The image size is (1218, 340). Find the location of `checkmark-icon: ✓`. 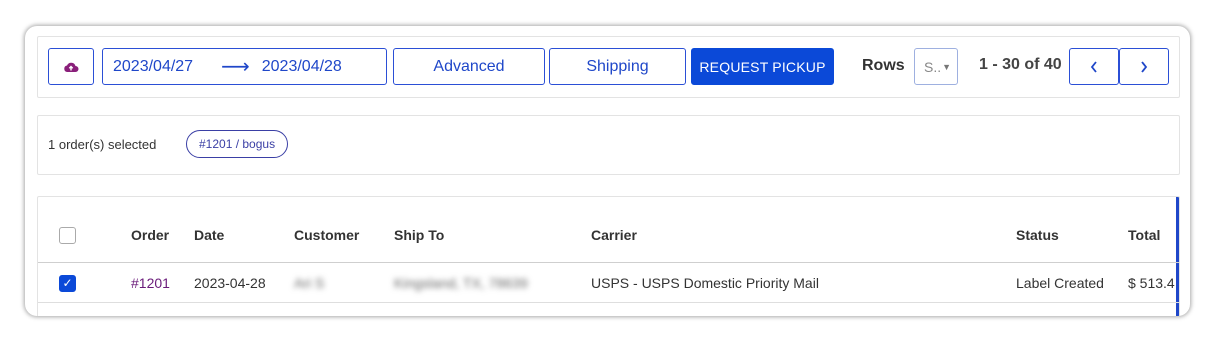

checkmark-icon: ✓ is located at coordinates (67, 283).